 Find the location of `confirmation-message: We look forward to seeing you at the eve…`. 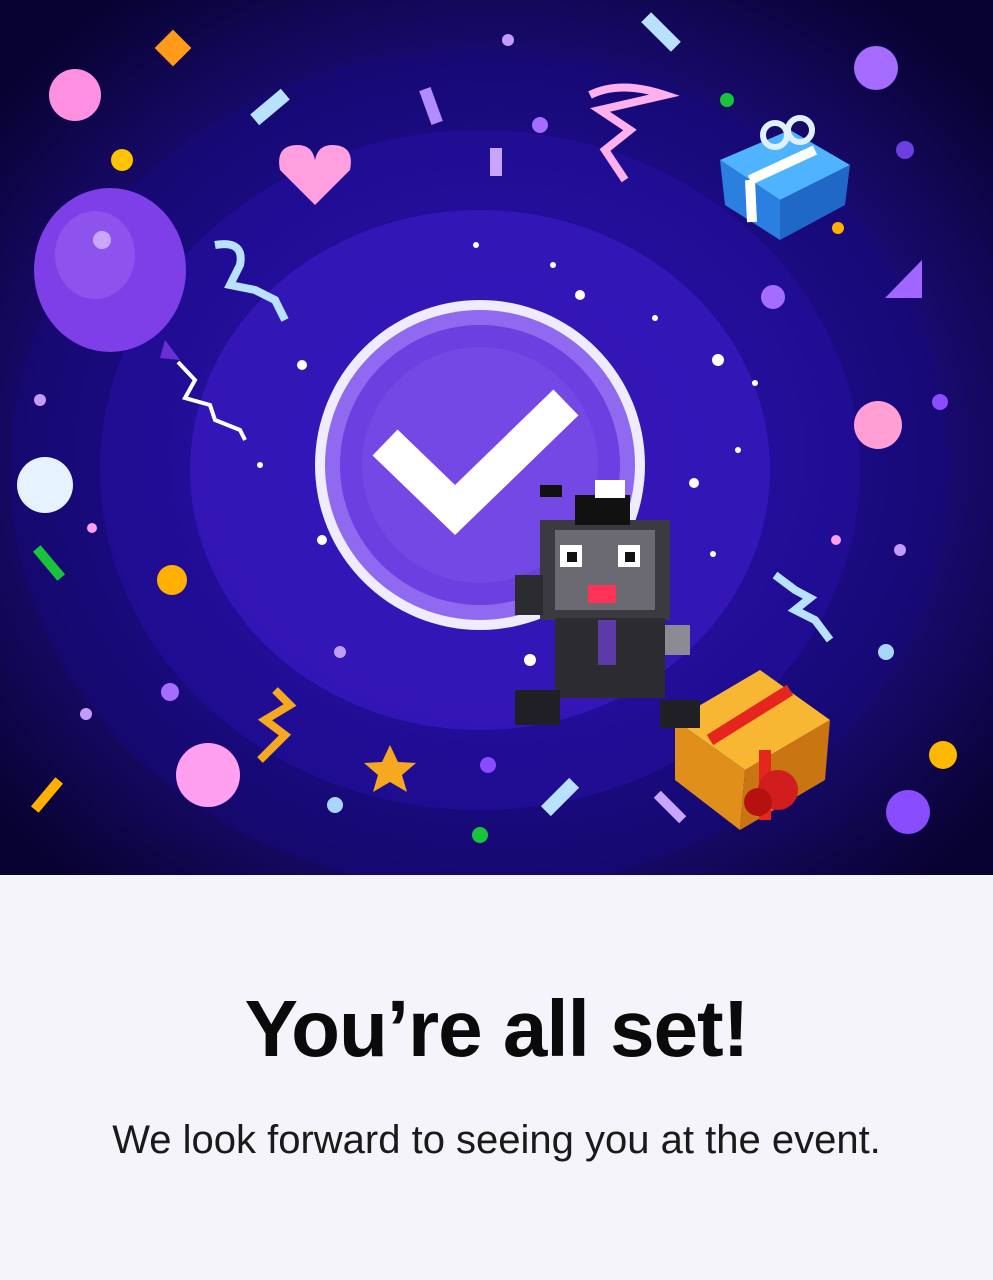

confirmation-message: We look forward to seeing you at the eve… is located at coordinates (496, 1140).